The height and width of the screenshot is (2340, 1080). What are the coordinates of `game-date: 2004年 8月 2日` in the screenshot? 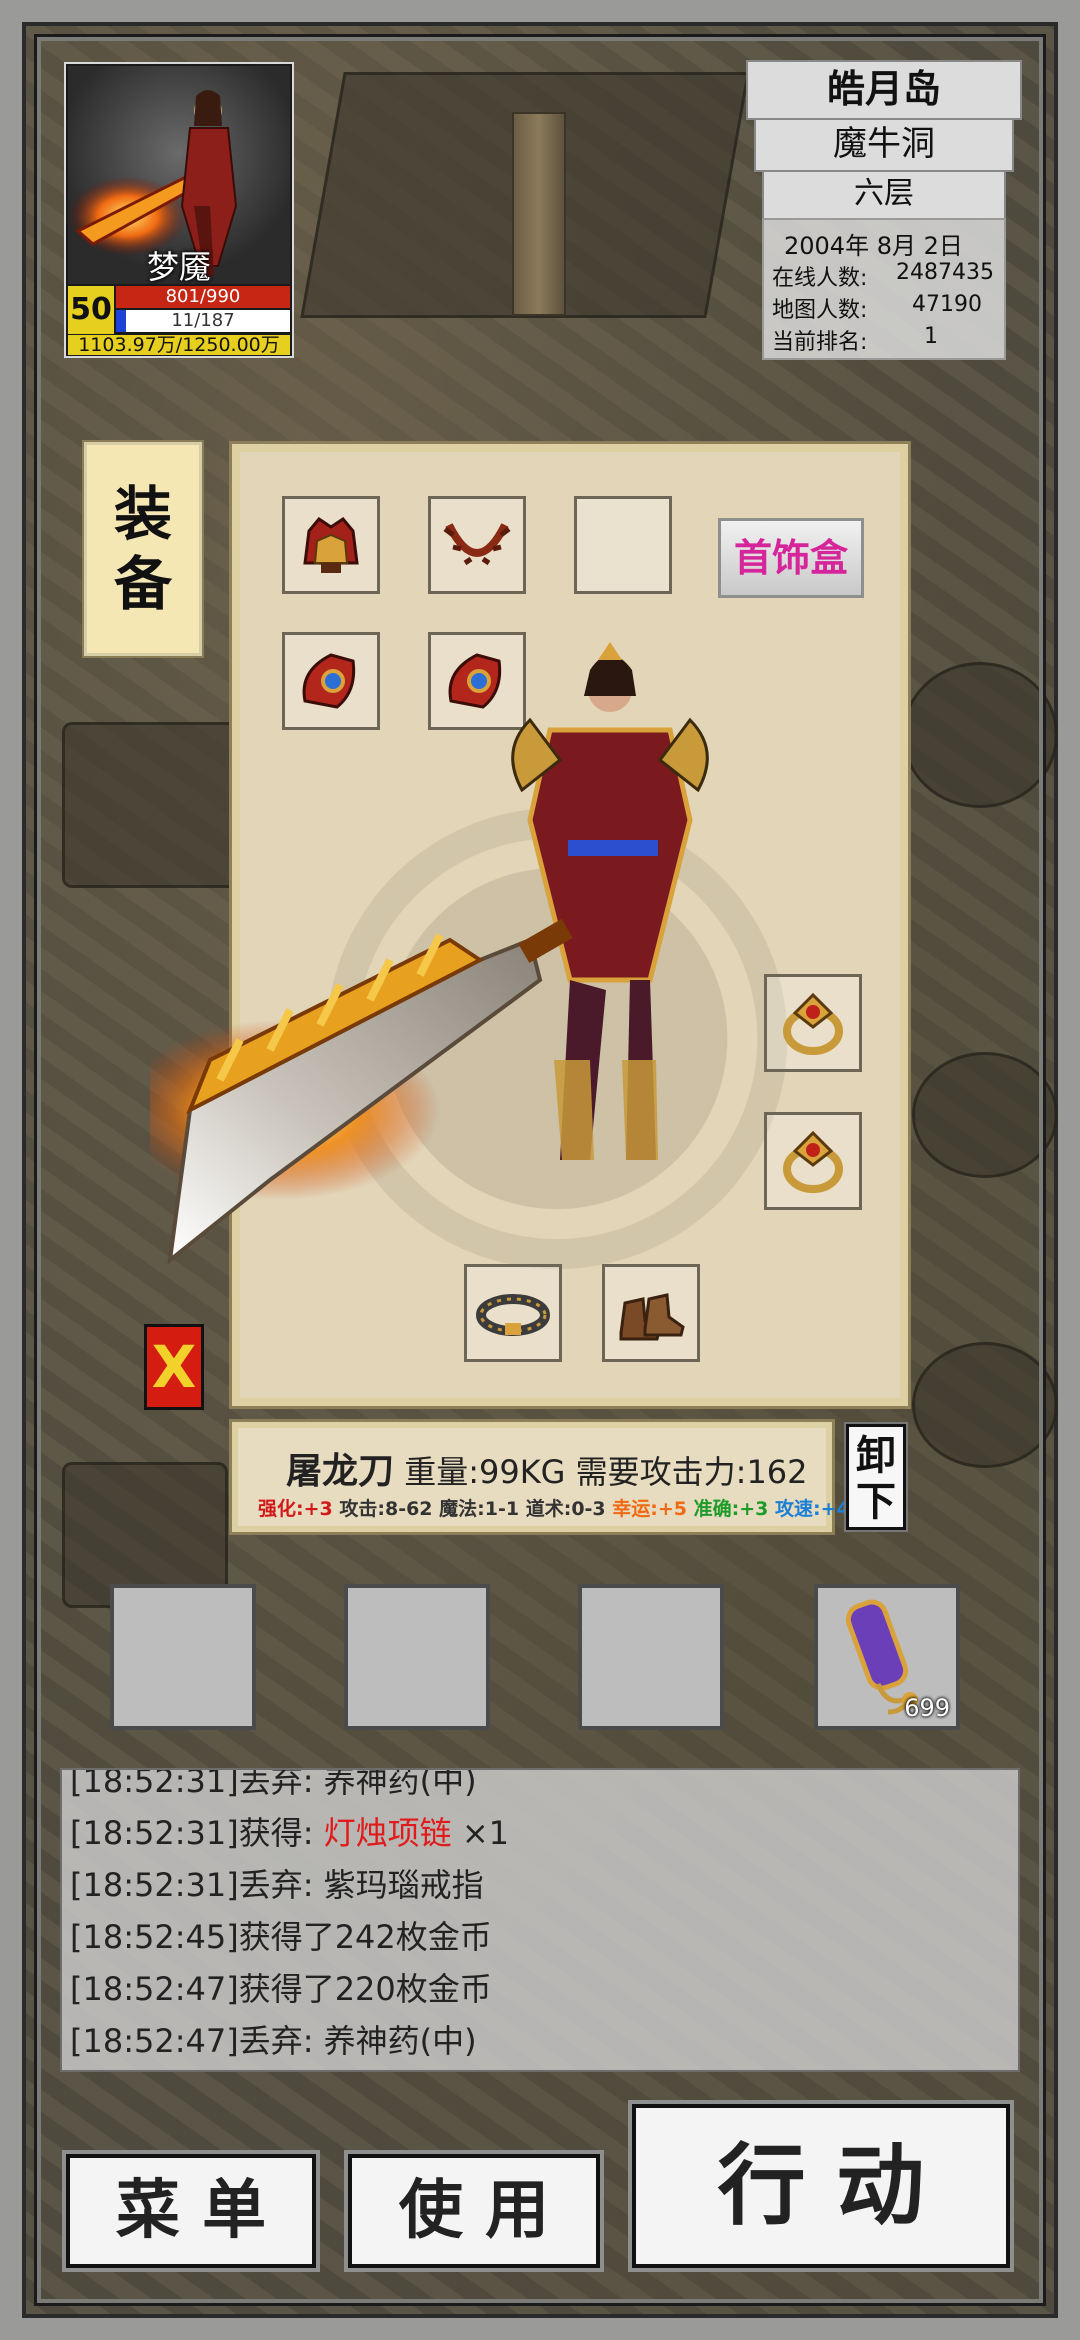 It's located at (873, 246).